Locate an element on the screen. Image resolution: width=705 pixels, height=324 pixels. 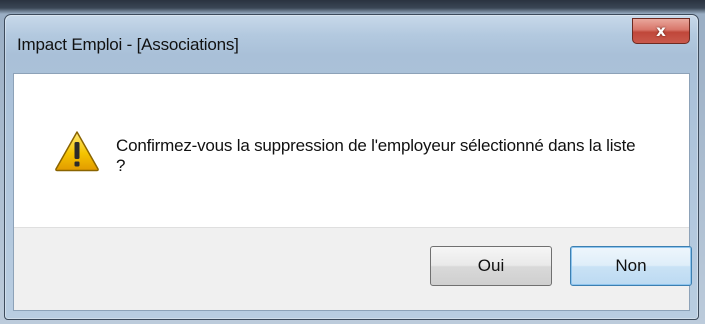
warning-icon is located at coordinates (77, 151).